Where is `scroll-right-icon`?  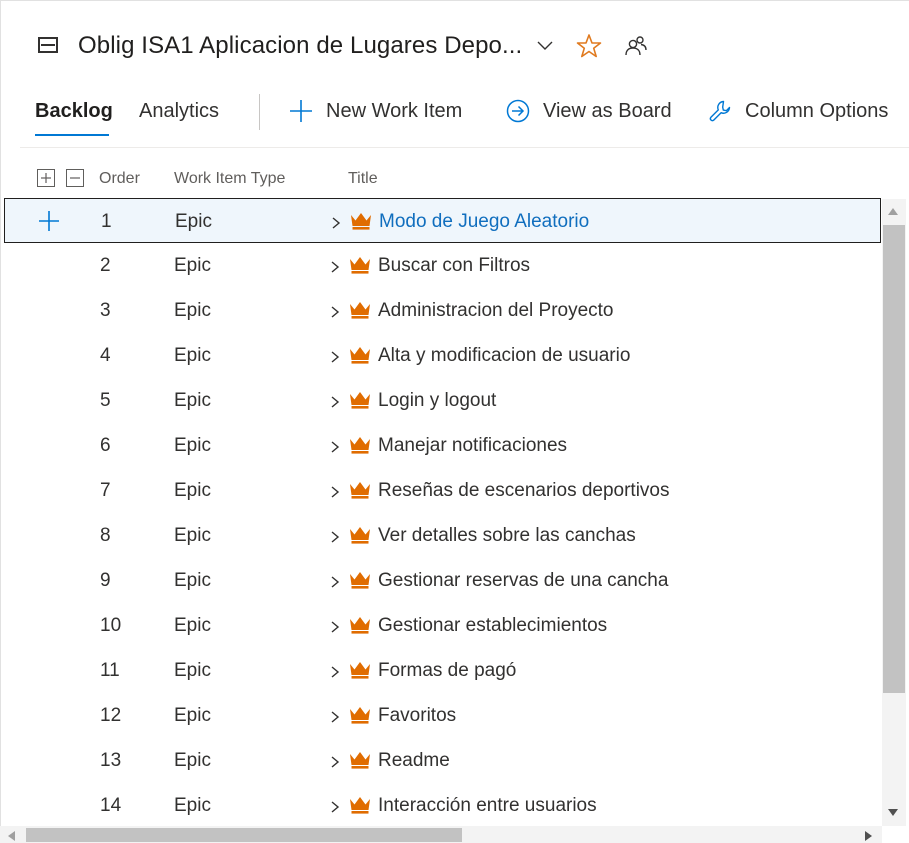
scroll-right-icon is located at coordinates (868, 836).